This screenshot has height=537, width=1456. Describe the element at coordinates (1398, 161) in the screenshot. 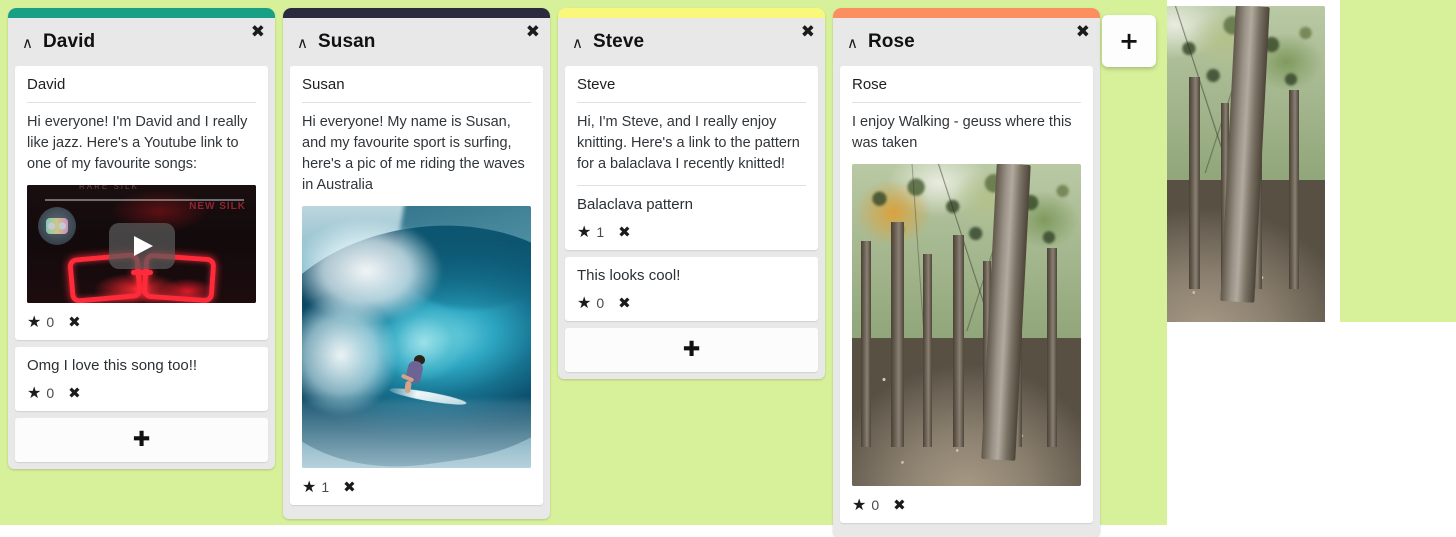

I see `board-canvas-right` at that location.